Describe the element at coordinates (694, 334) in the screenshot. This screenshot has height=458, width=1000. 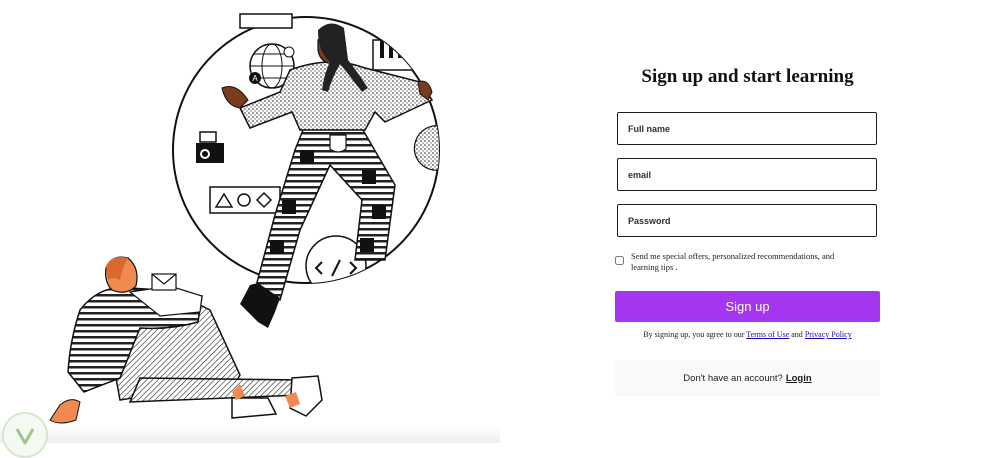
I see `terms-prefix: By signing up, you agree to our` at that location.